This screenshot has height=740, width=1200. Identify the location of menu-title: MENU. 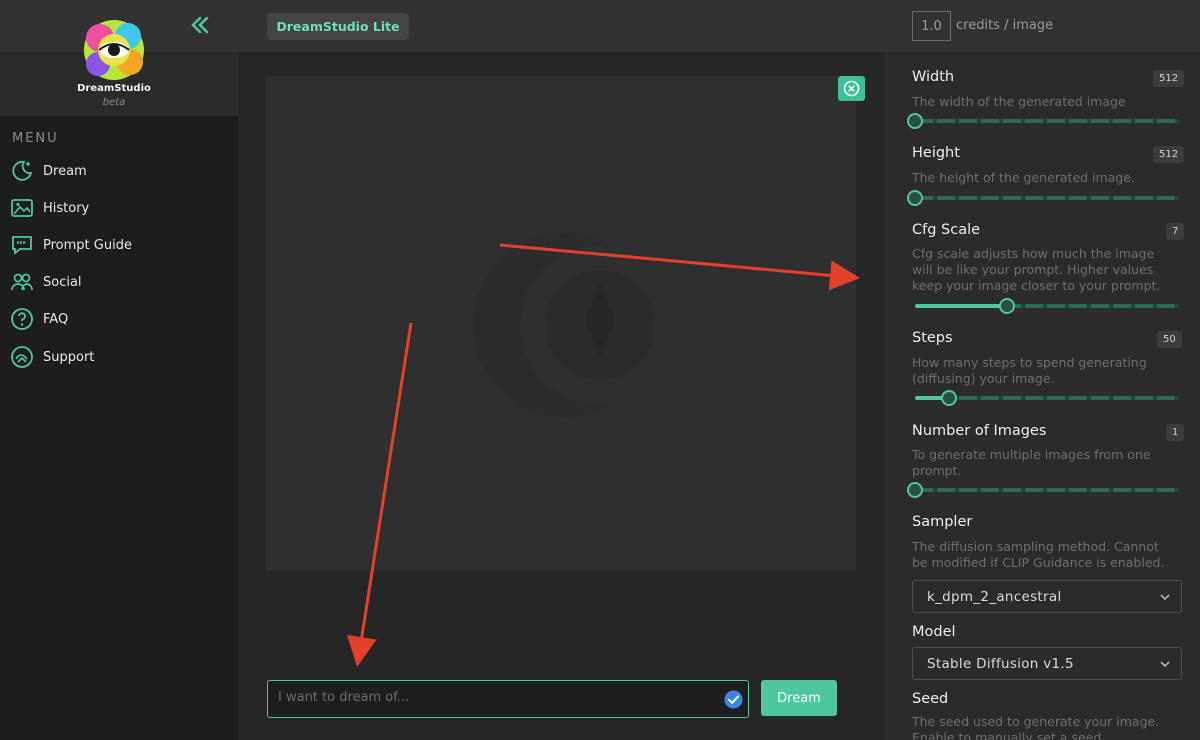
(35, 138).